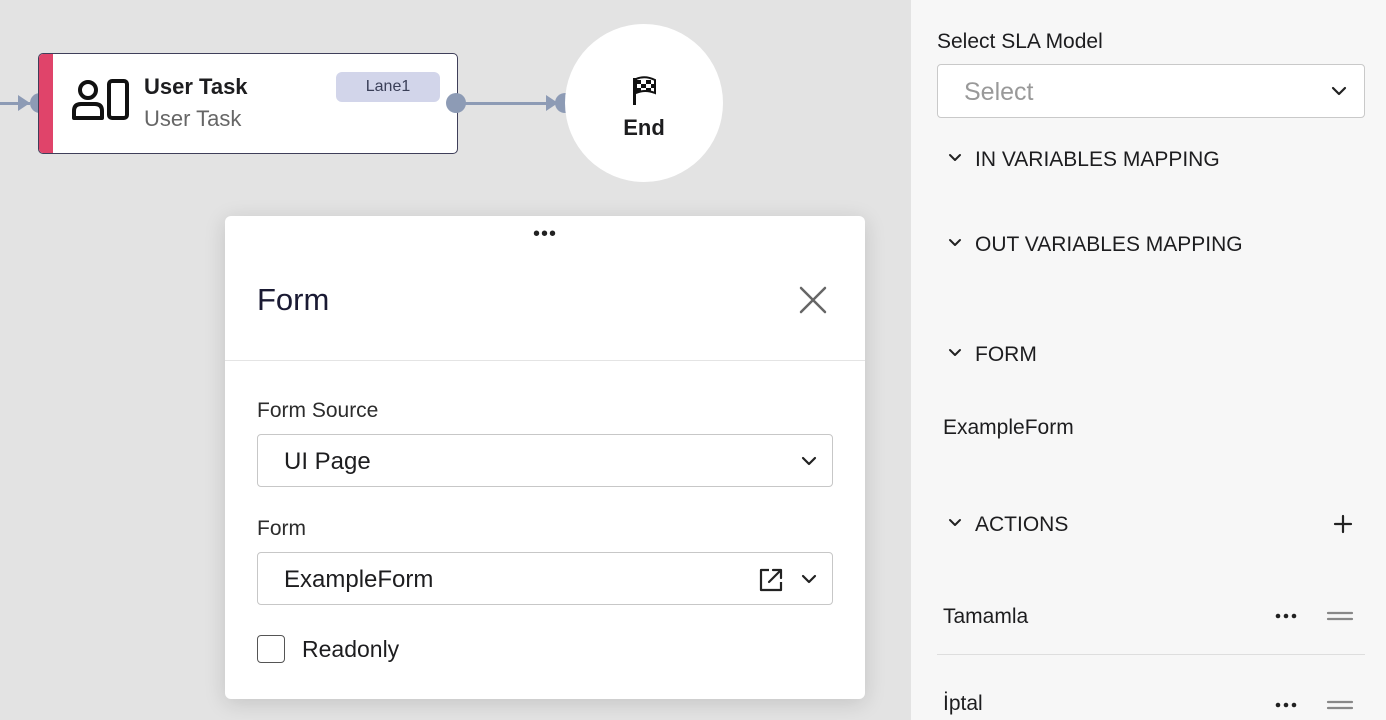 Image resolution: width=1386 pixels, height=720 pixels. Describe the element at coordinates (1151, 91) in the screenshot. I see `sla-model-select: Select` at that location.